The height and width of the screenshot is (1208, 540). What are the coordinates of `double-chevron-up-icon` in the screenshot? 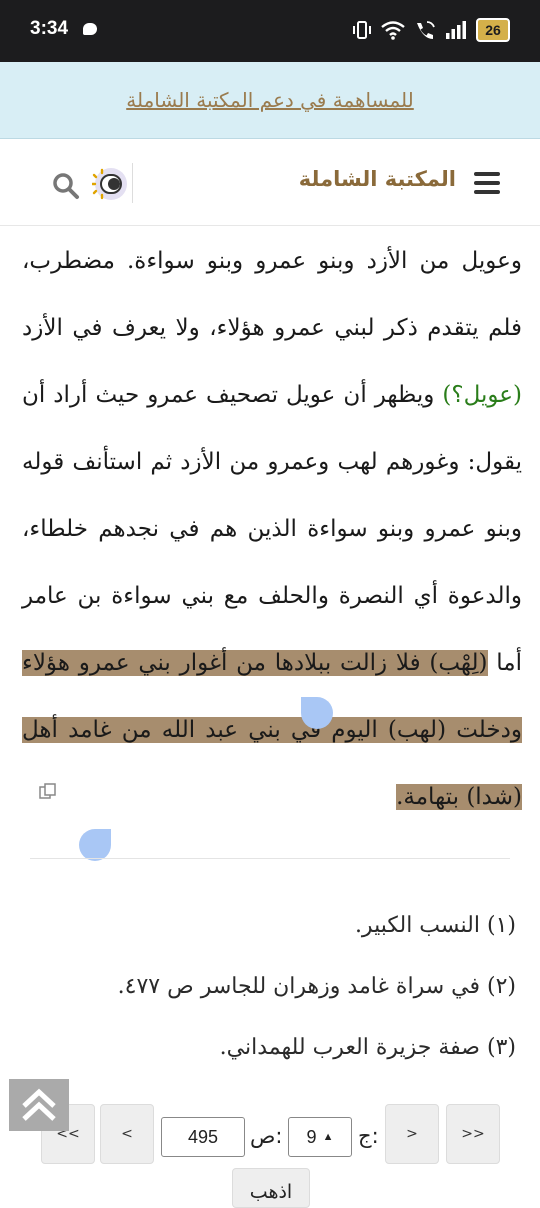 It's located at (39, 1104).